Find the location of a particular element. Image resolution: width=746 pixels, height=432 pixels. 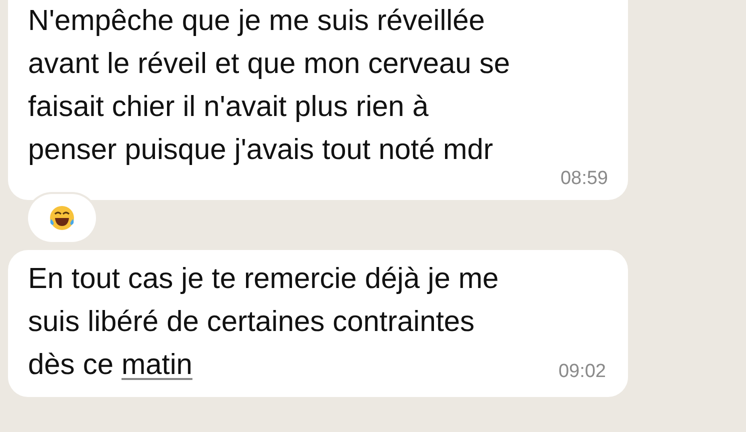

reaction-pill is located at coordinates (62, 218).